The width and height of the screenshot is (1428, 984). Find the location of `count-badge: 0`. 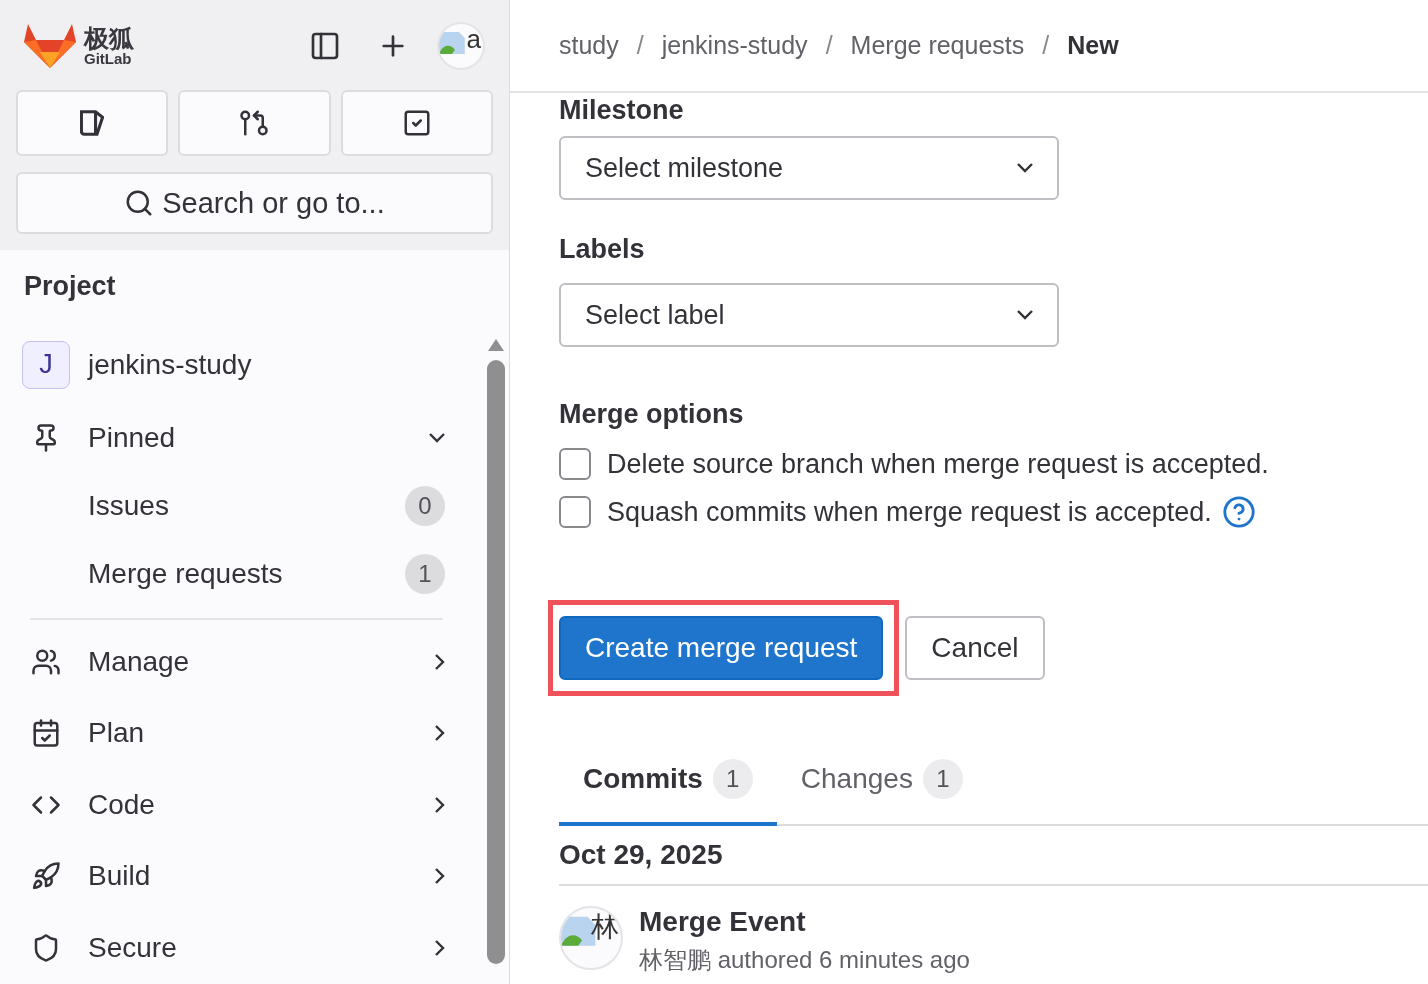

count-badge: 0 is located at coordinates (425, 506).